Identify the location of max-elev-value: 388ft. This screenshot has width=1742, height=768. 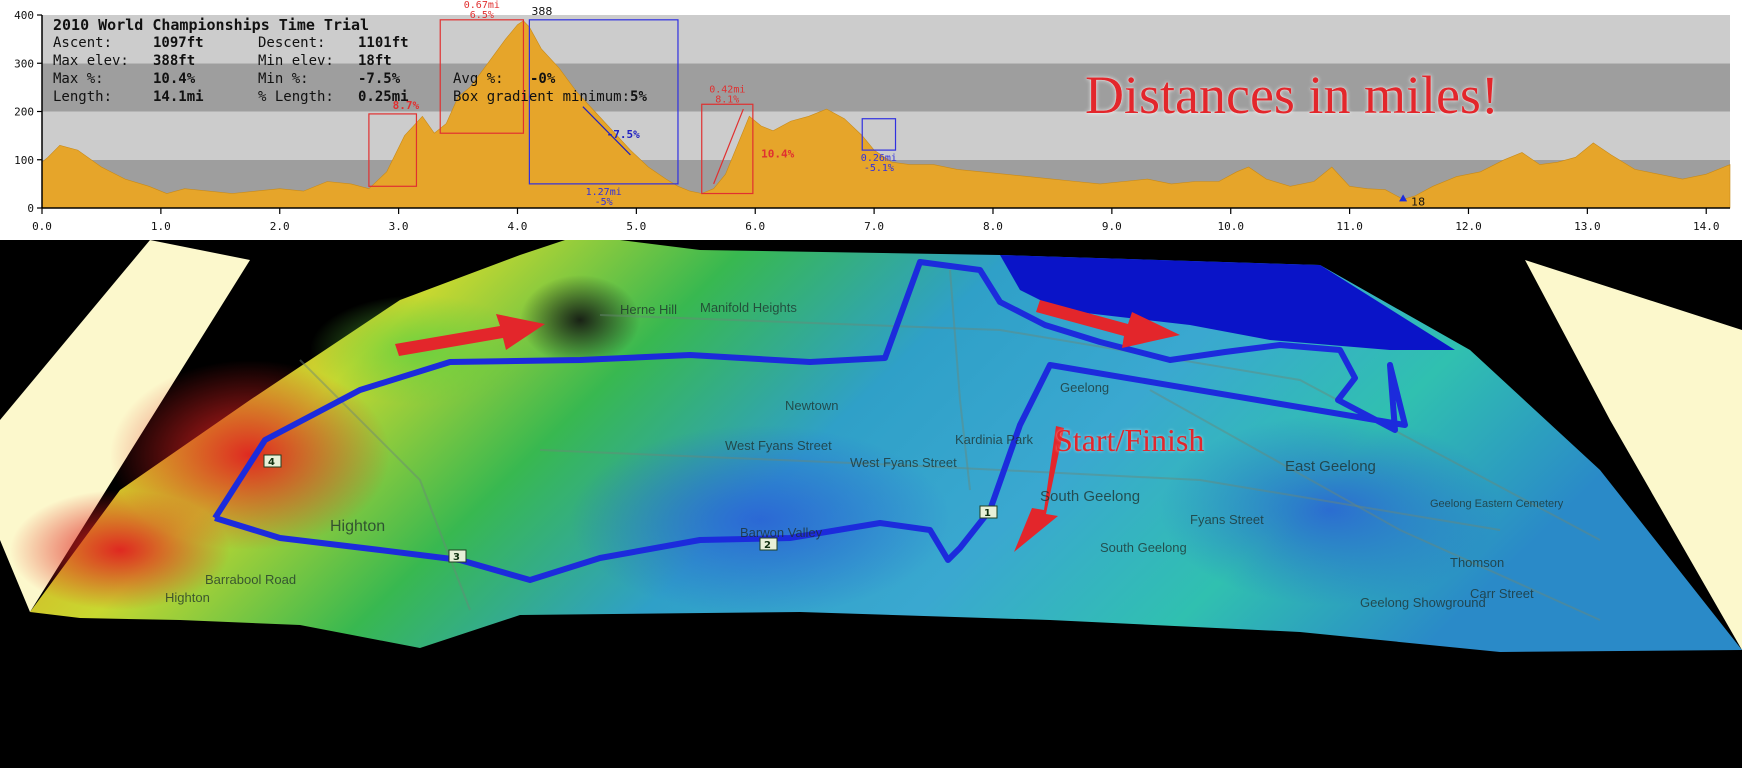
(174, 61).